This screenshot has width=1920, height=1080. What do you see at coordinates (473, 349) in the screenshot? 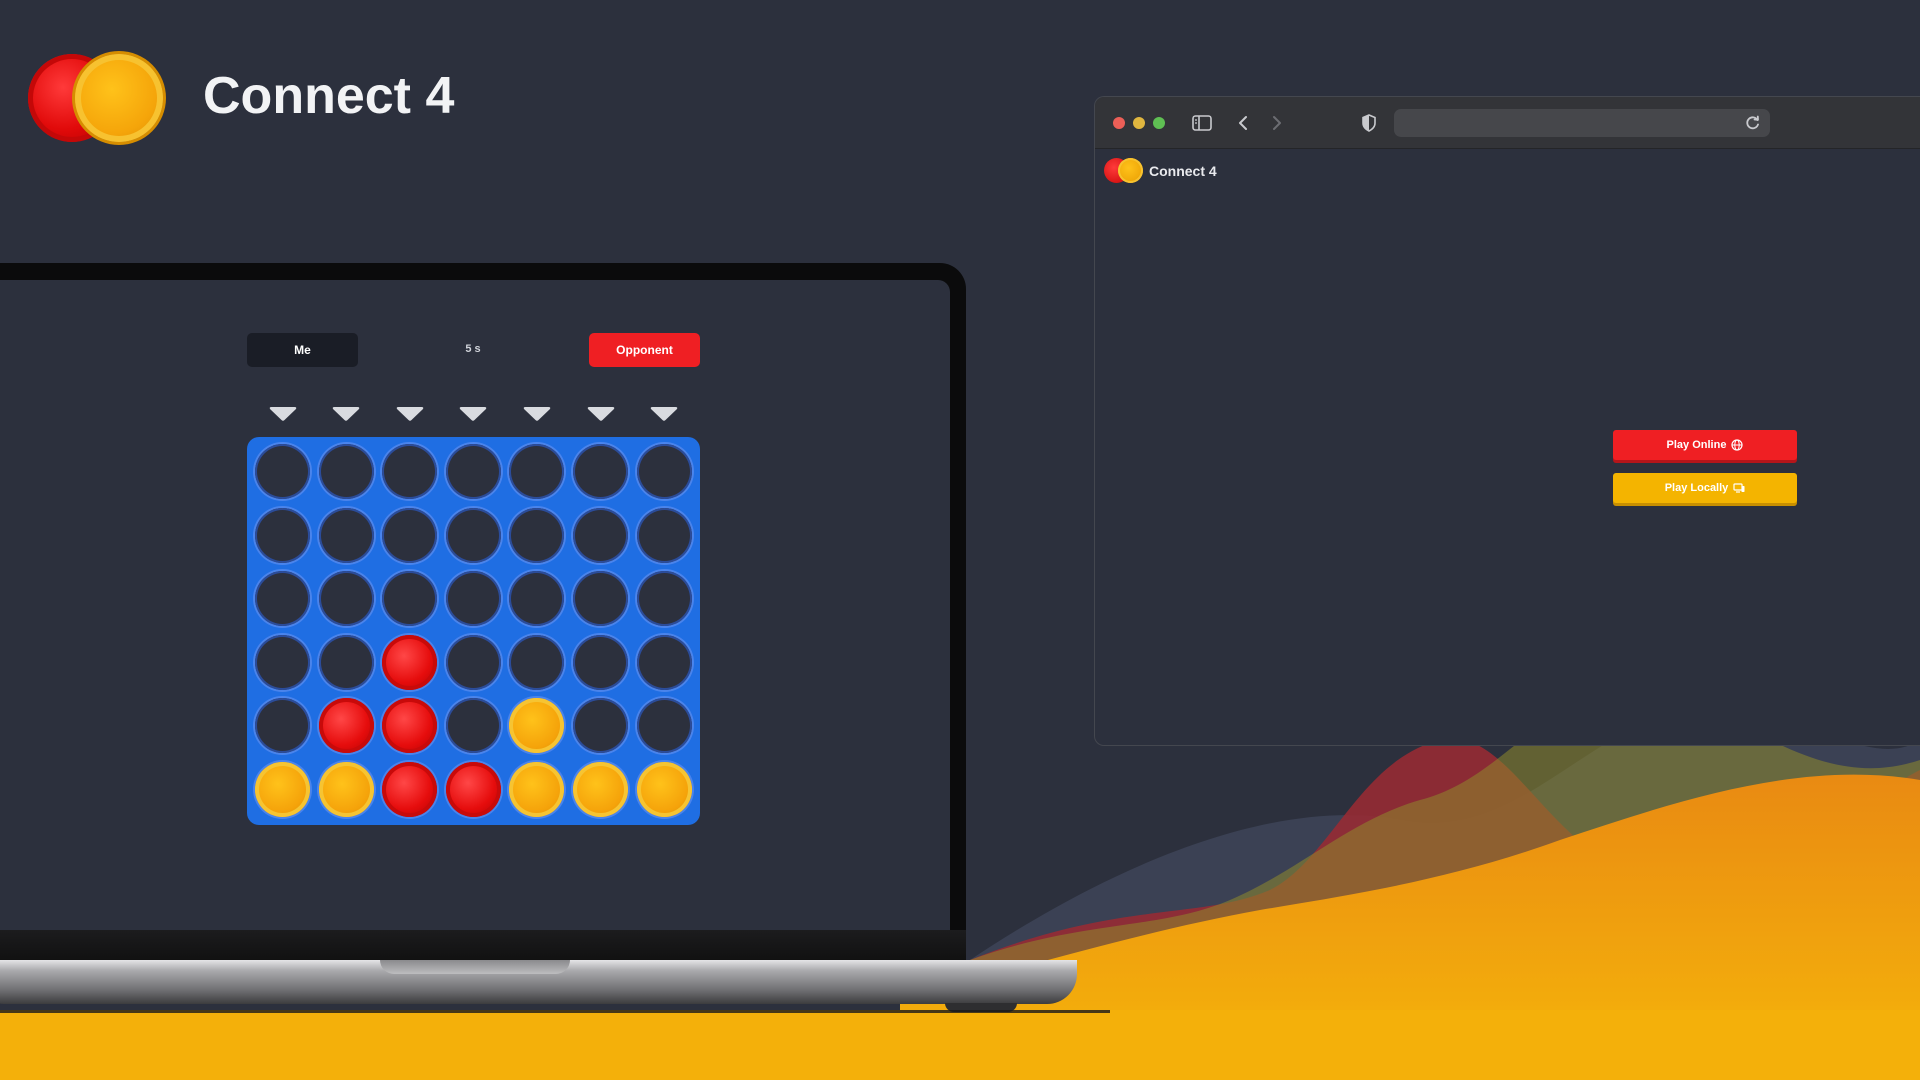
I see `turn-timer: 5 s` at bounding box center [473, 349].